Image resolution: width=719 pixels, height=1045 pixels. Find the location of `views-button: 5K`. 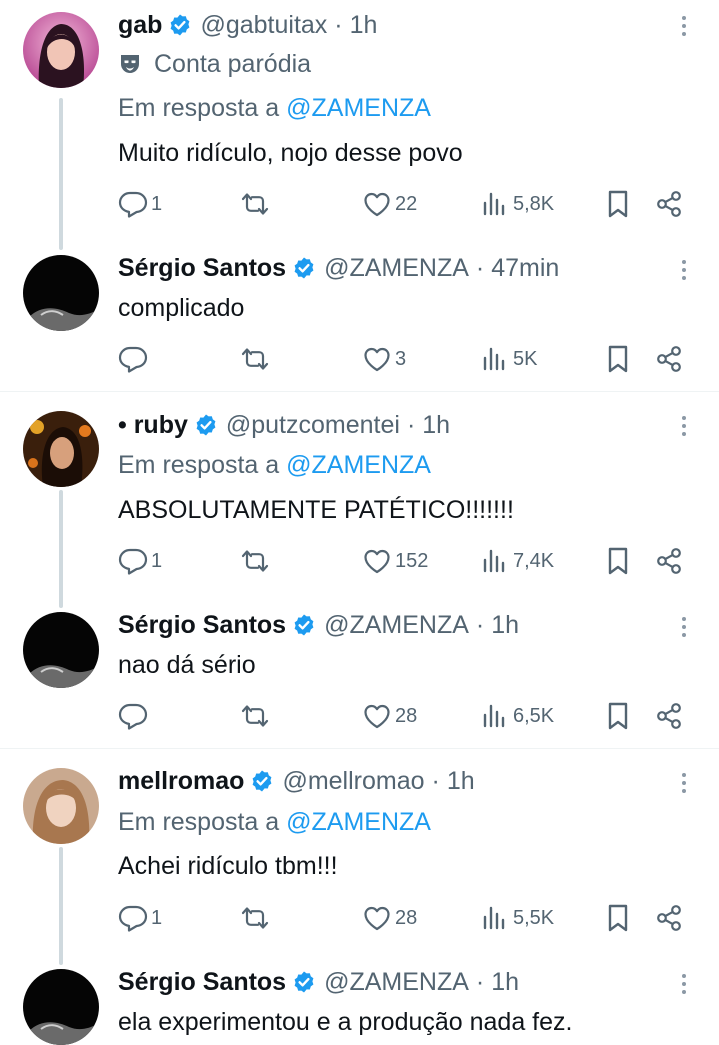

views-button: 5K is located at coordinates (508, 359).